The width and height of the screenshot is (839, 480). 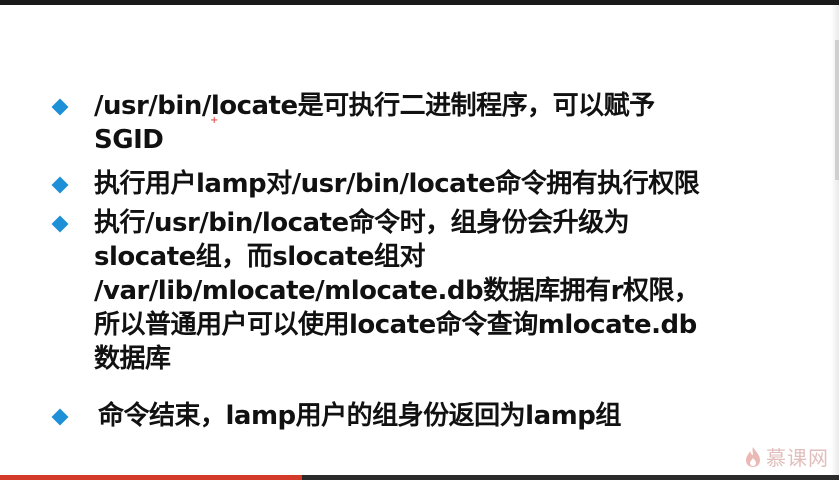 What do you see at coordinates (359, 416) in the screenshot?
I see `bullet-text: 命令结束，lamp用户的组身份返回为lamp组` at bounding box center [359, 416].